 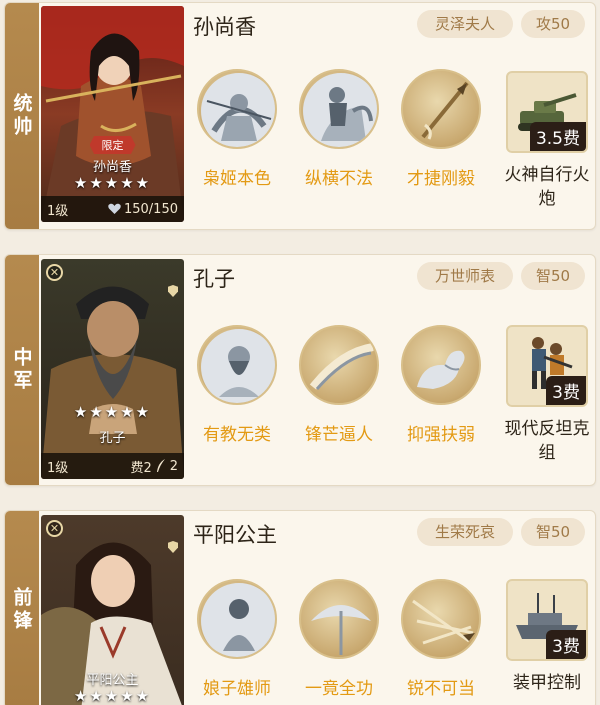 What do you see at coordinates (465, 24) in the screenshot?
I see `title-tag: 灵泽夫人` at bounding box center [465, 24].